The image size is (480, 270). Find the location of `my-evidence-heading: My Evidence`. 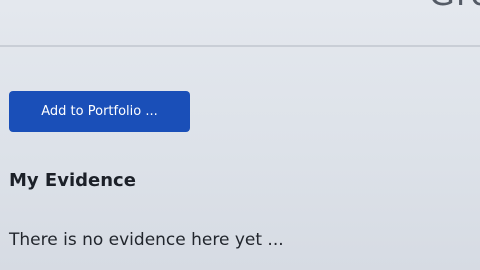

my-evidence-heading: My Evidence is located at coordinates (72, 180).